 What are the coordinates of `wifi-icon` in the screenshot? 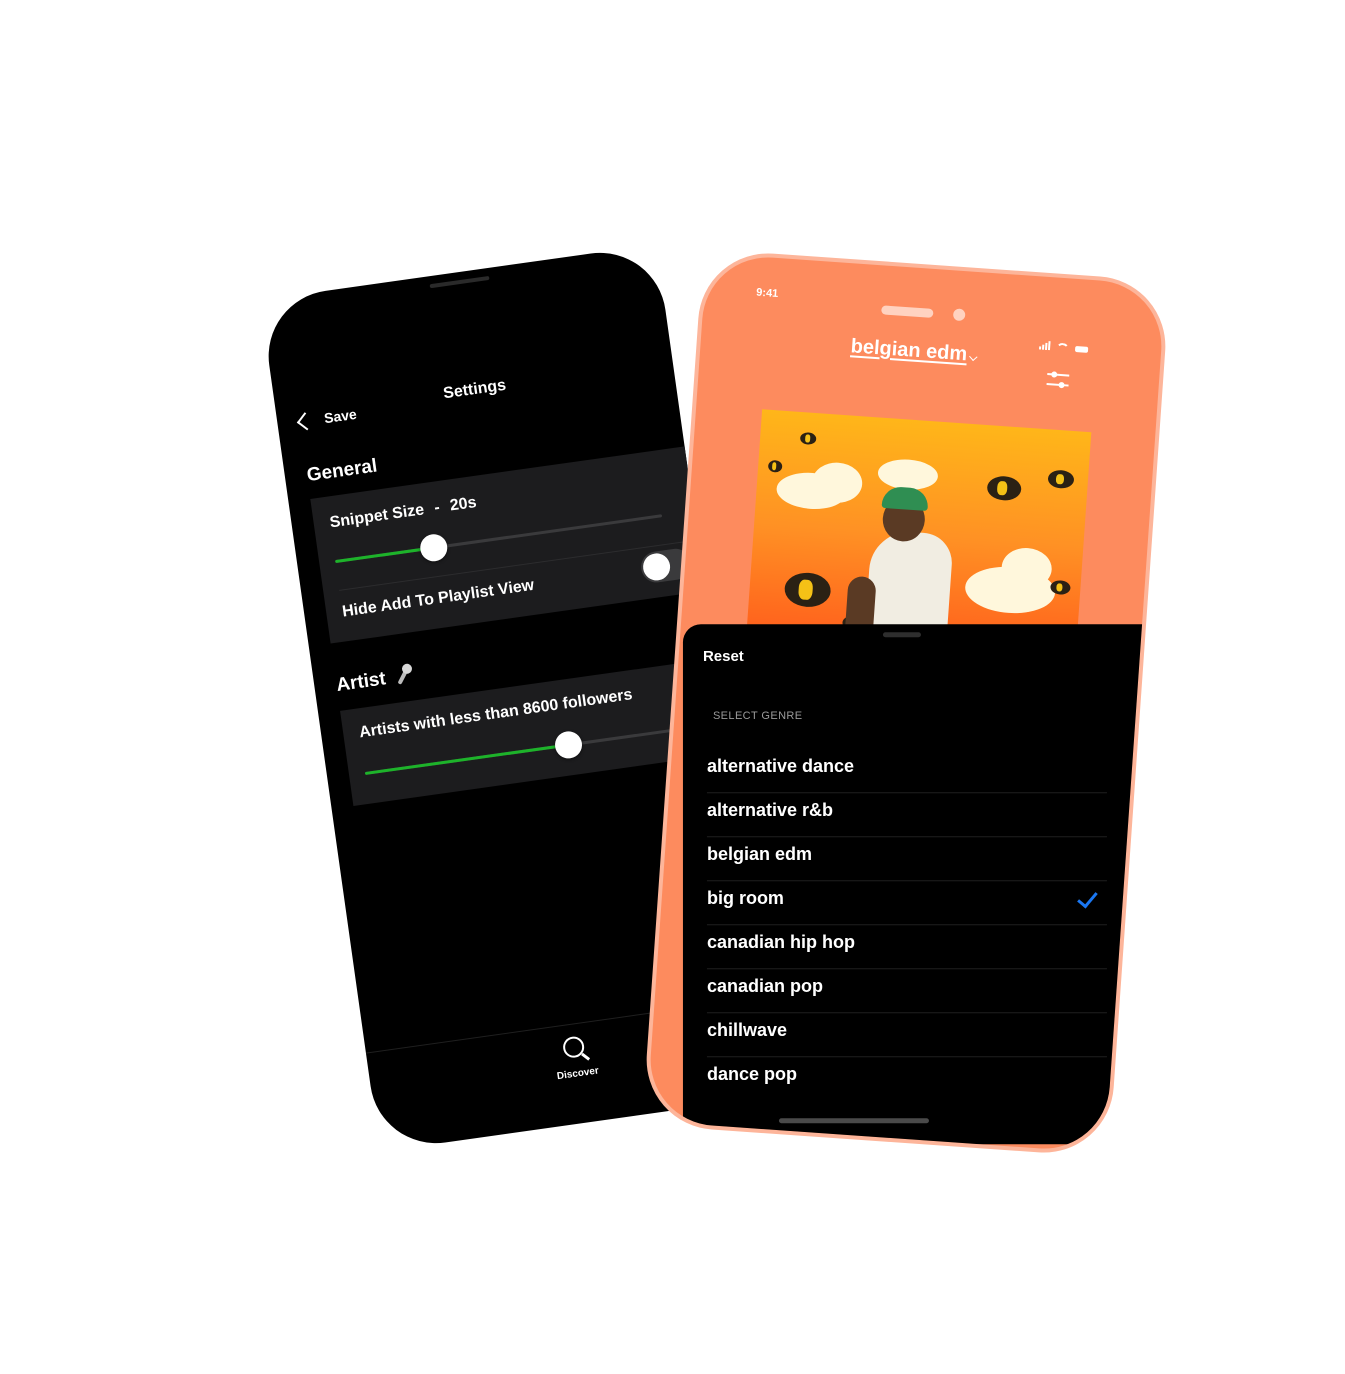 It's located at (1062, 347).